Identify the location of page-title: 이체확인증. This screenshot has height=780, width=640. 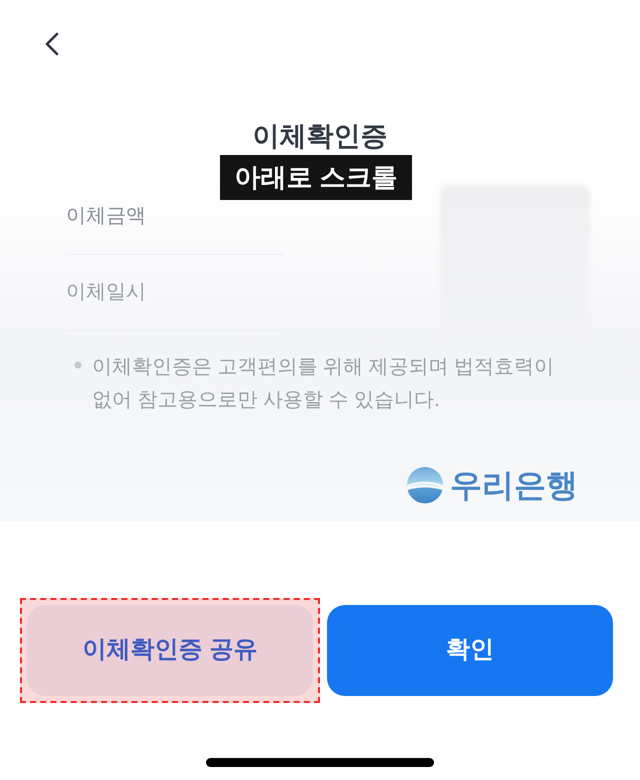
(320, 136).